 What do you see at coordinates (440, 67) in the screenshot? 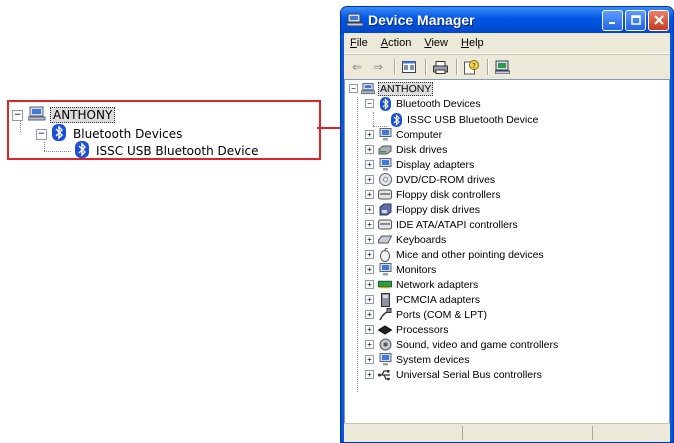
I see `print-icon` at bounding box center [440, 67].